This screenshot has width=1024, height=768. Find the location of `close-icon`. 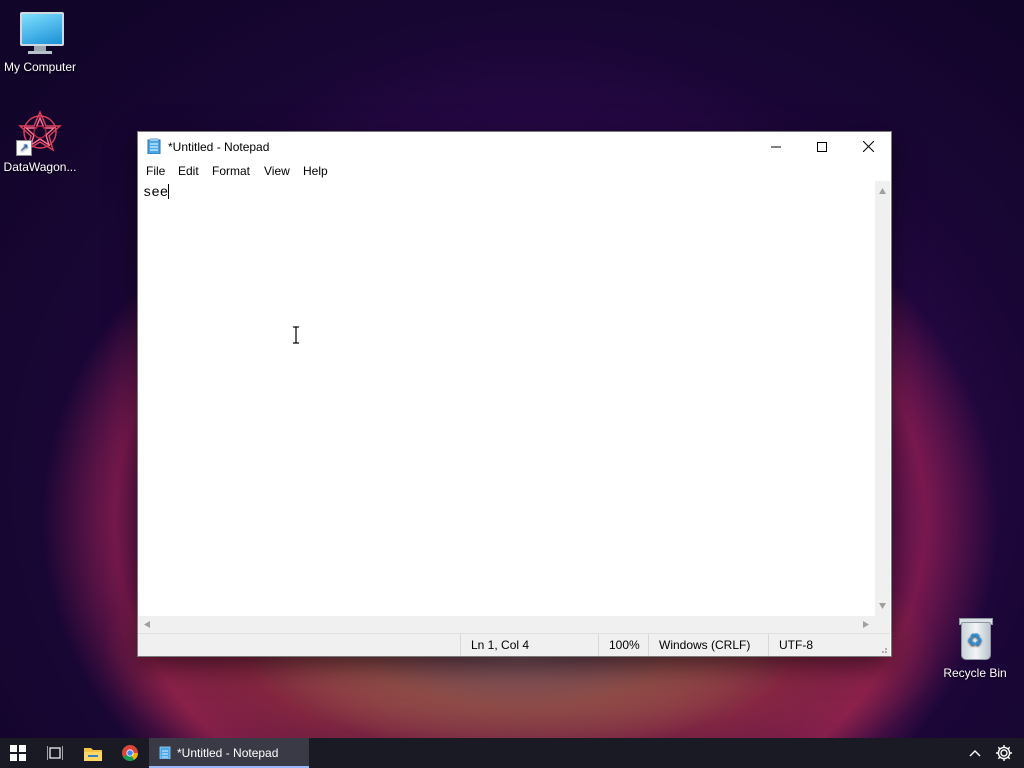

close-icon is located at coordinates (868, 146).